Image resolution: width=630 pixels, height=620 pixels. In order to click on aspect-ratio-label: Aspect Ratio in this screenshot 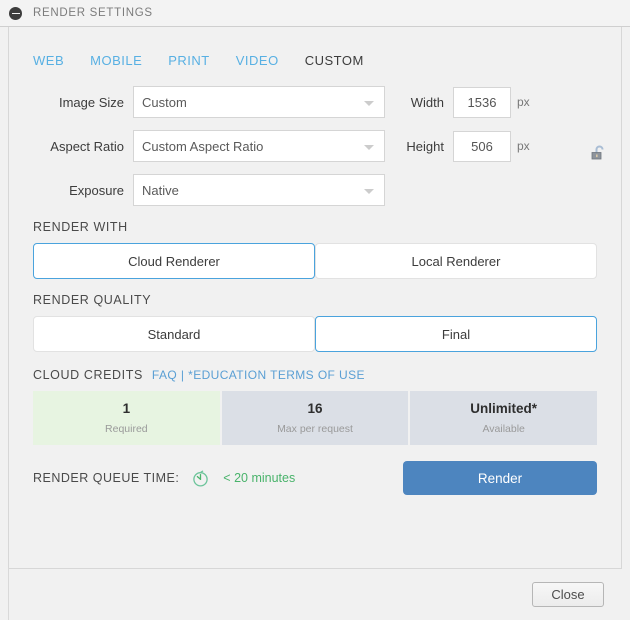, I will do `click(87, 146)`.